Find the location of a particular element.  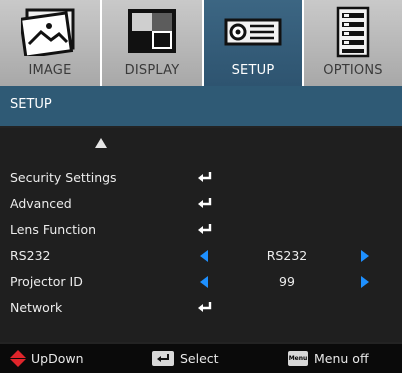

menu-title-bar: SETUP is located at coordinates (201, 106).